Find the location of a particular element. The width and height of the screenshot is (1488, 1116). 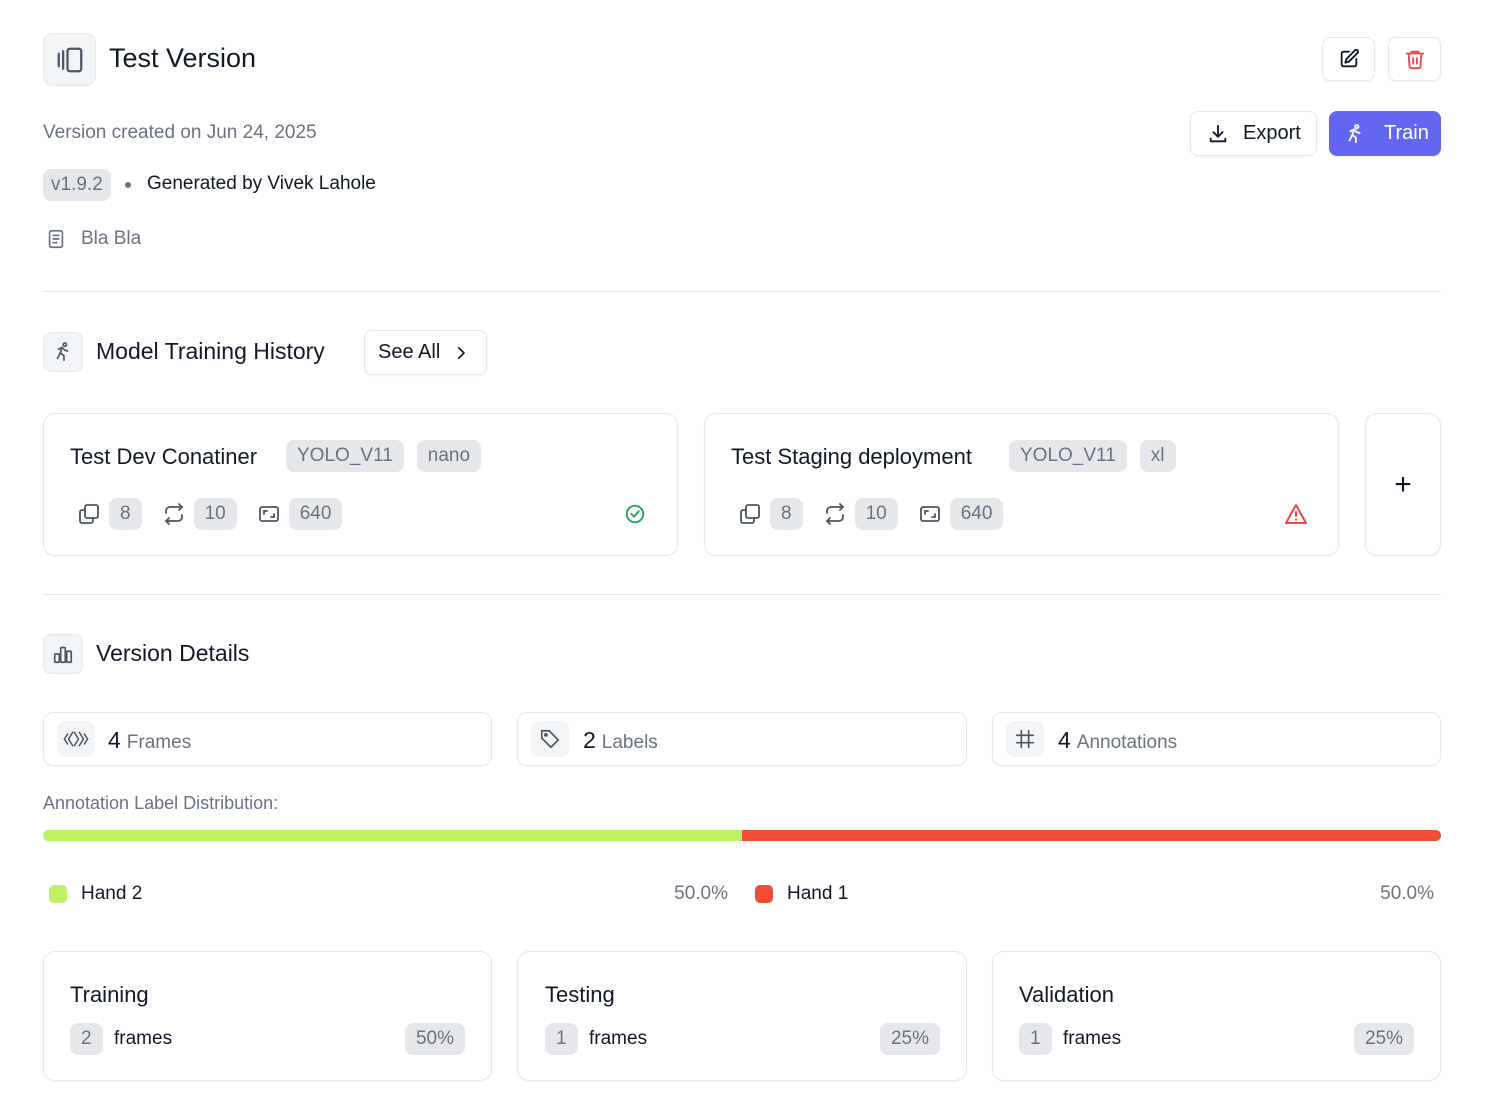

chevron-right-icon is located at coordinates (462, 352).